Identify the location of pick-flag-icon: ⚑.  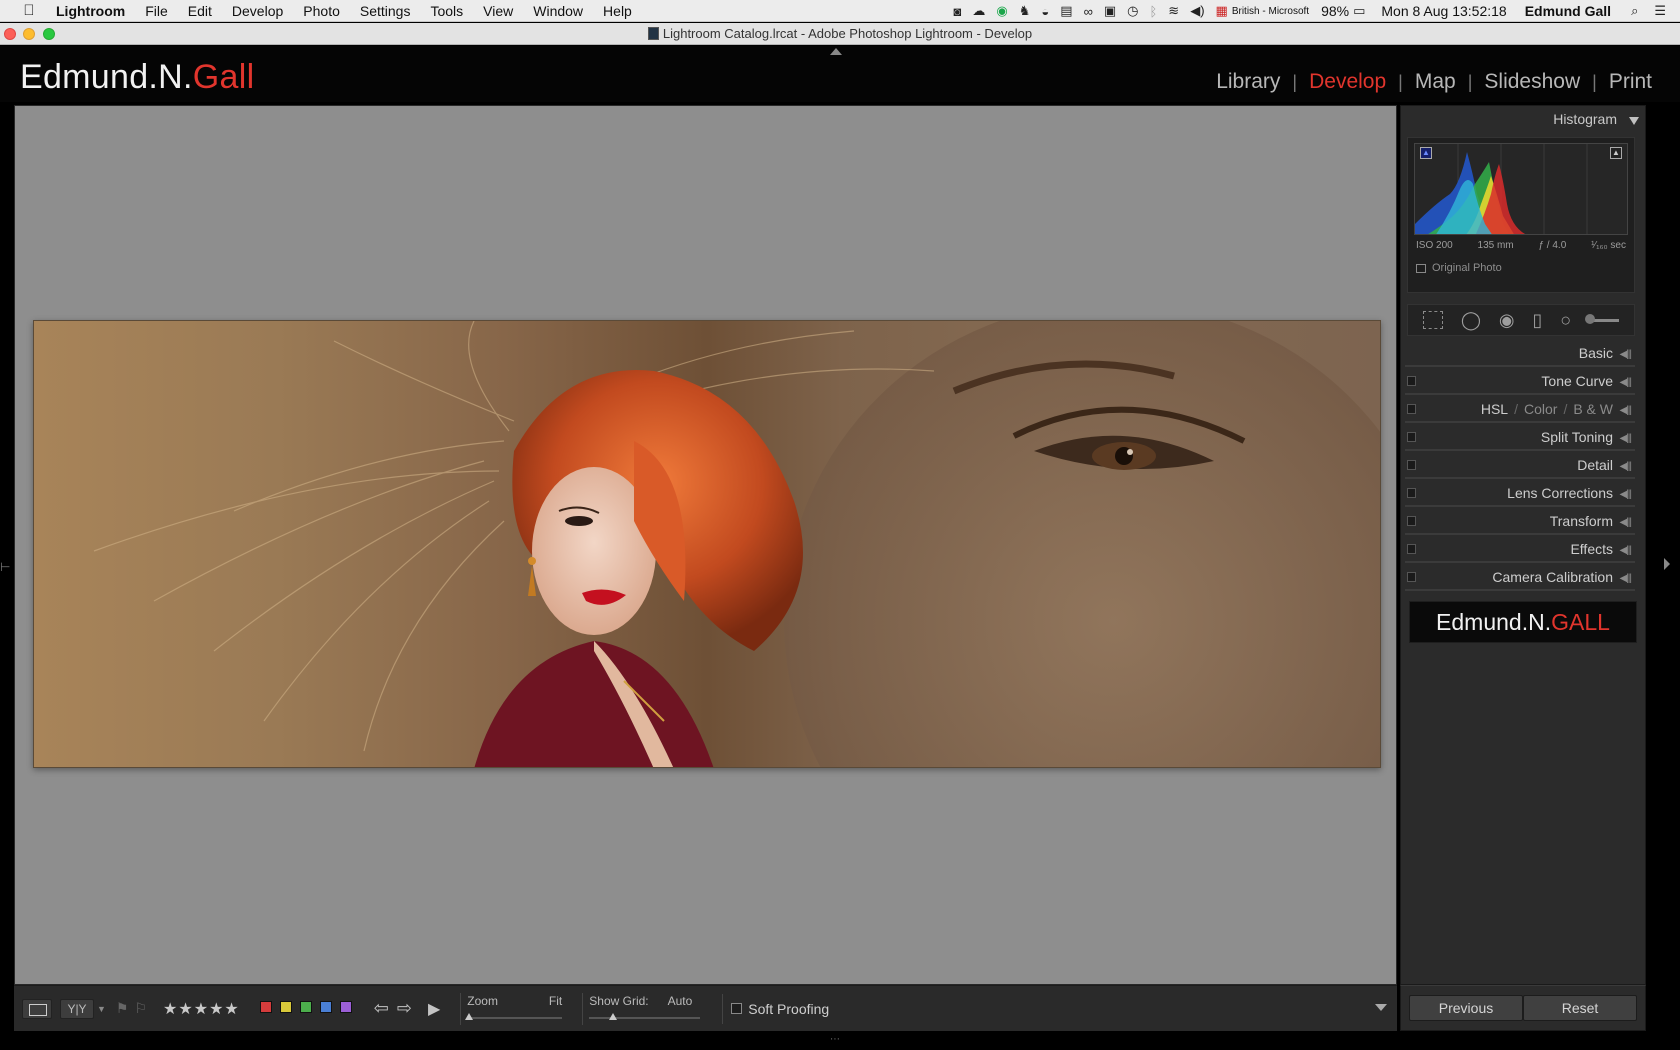
(122, 1008).